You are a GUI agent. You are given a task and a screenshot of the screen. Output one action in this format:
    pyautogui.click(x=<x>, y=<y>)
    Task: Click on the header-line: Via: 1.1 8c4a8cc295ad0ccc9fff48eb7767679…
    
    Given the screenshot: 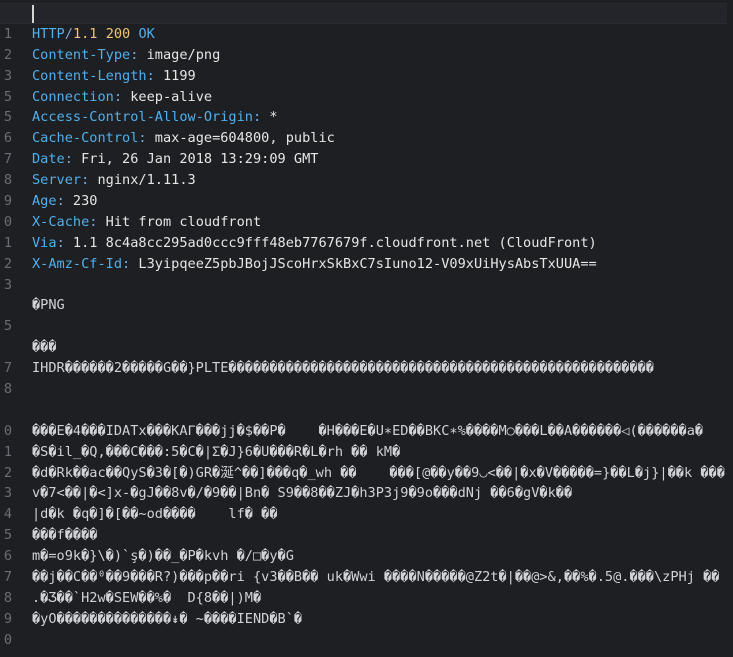 What is the action you would take?
    pyautogui.click(x=382, y=243)
    